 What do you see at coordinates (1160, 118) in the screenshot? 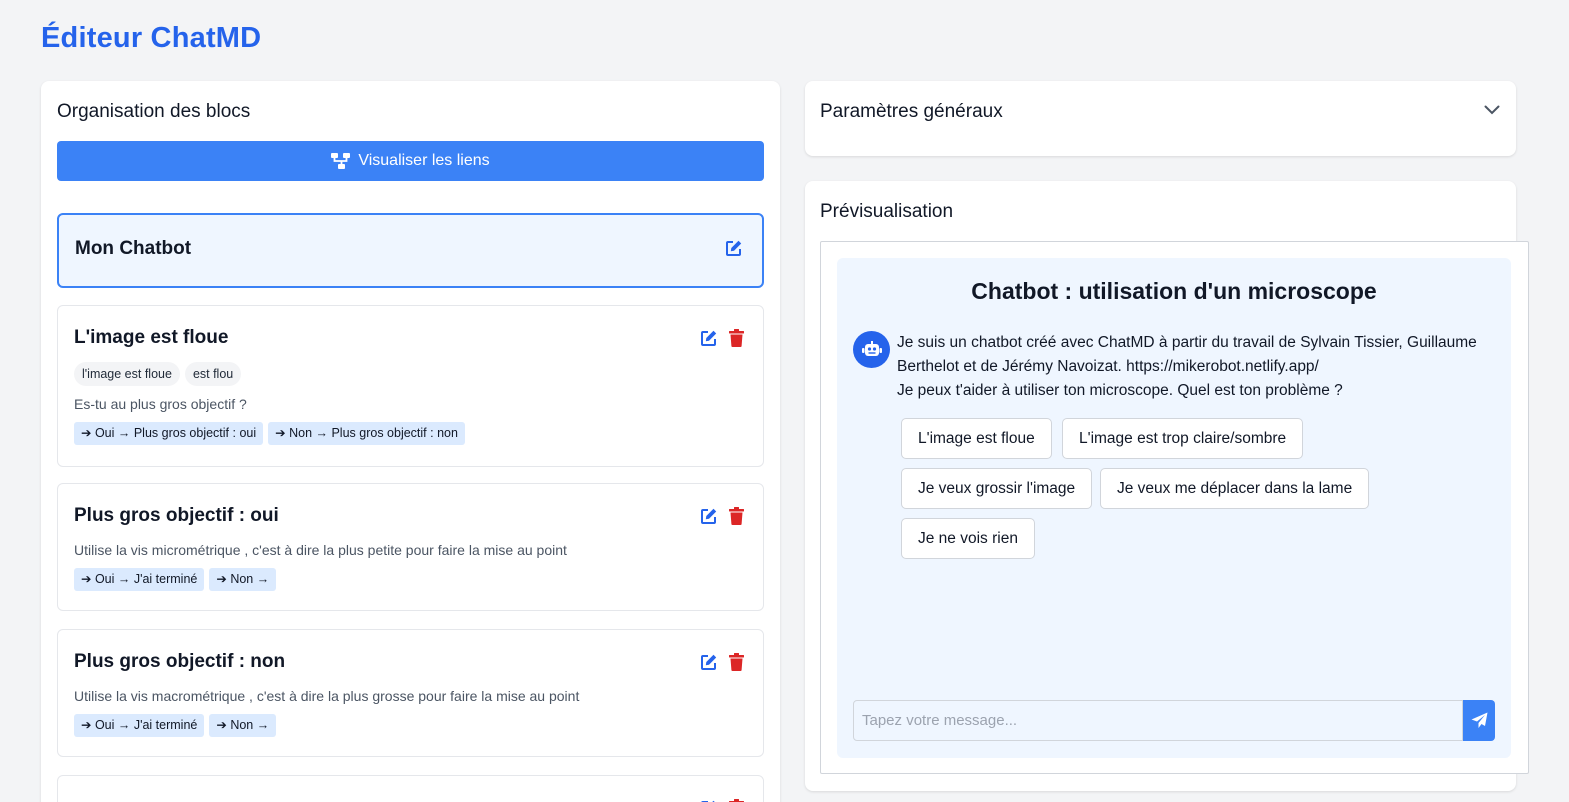
I see `settings-panel: Paramètres généraux` at bounding box center [1160, 118].